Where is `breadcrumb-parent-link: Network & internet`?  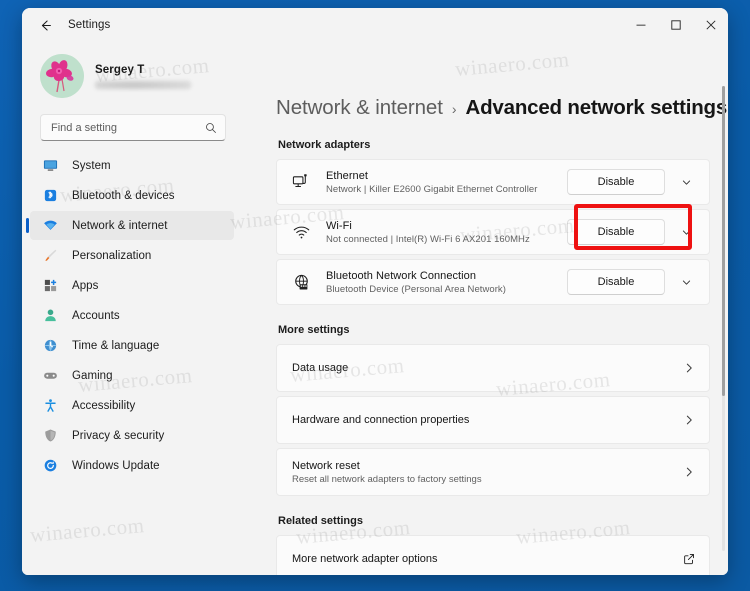
breadcrumb-parent-link: Network & internet is located at coordinates (359, 108).